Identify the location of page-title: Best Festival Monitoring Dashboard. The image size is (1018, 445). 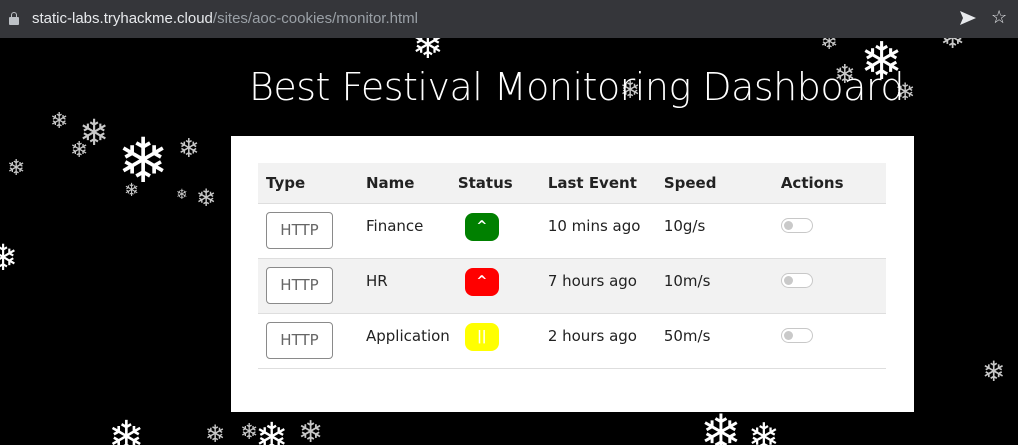
(577, 87).